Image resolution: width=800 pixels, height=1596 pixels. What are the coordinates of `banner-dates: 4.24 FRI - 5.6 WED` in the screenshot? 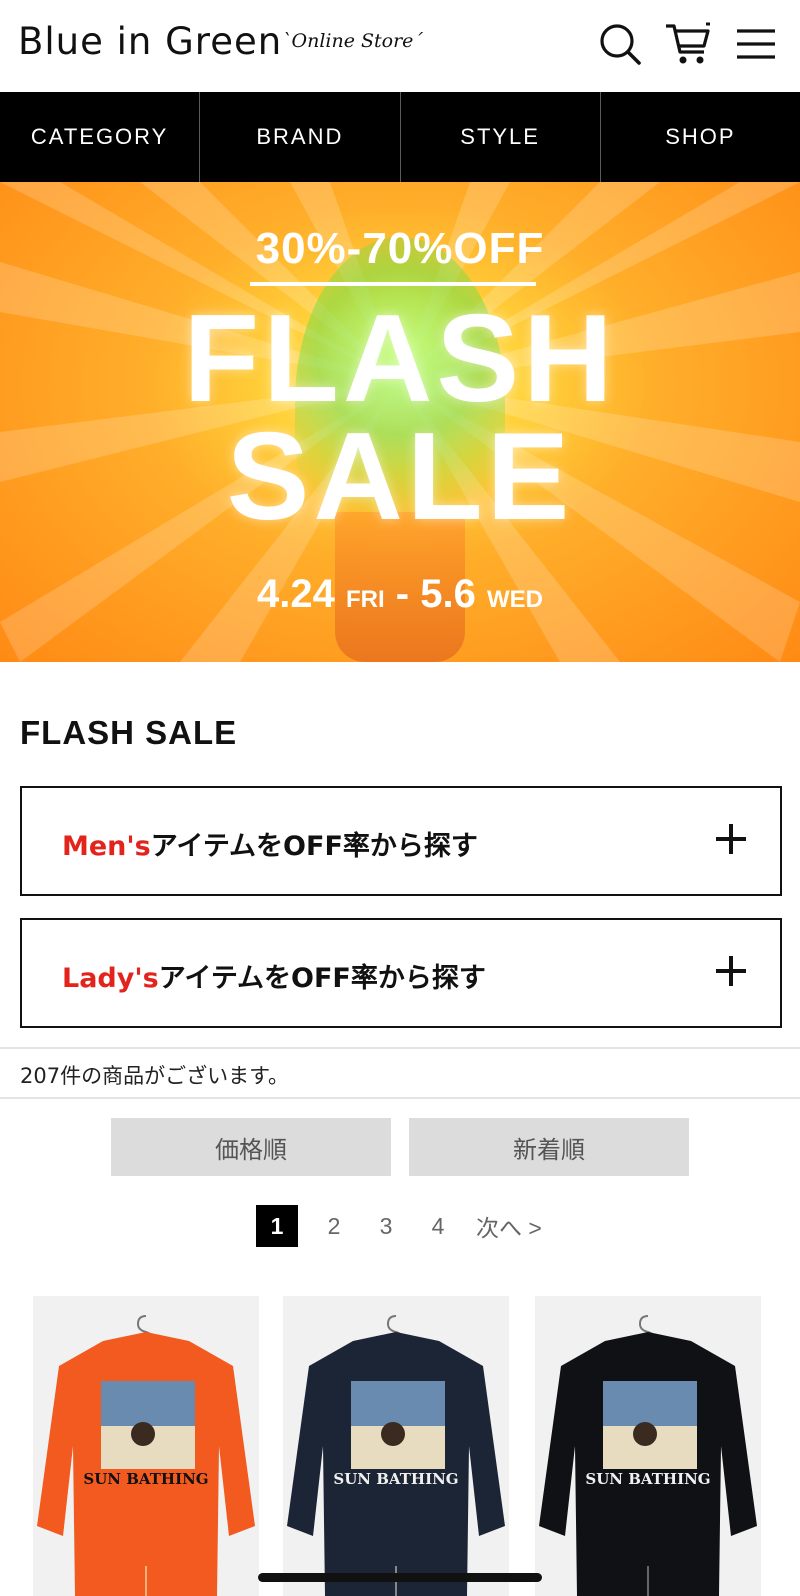 It's located at (400, 594).